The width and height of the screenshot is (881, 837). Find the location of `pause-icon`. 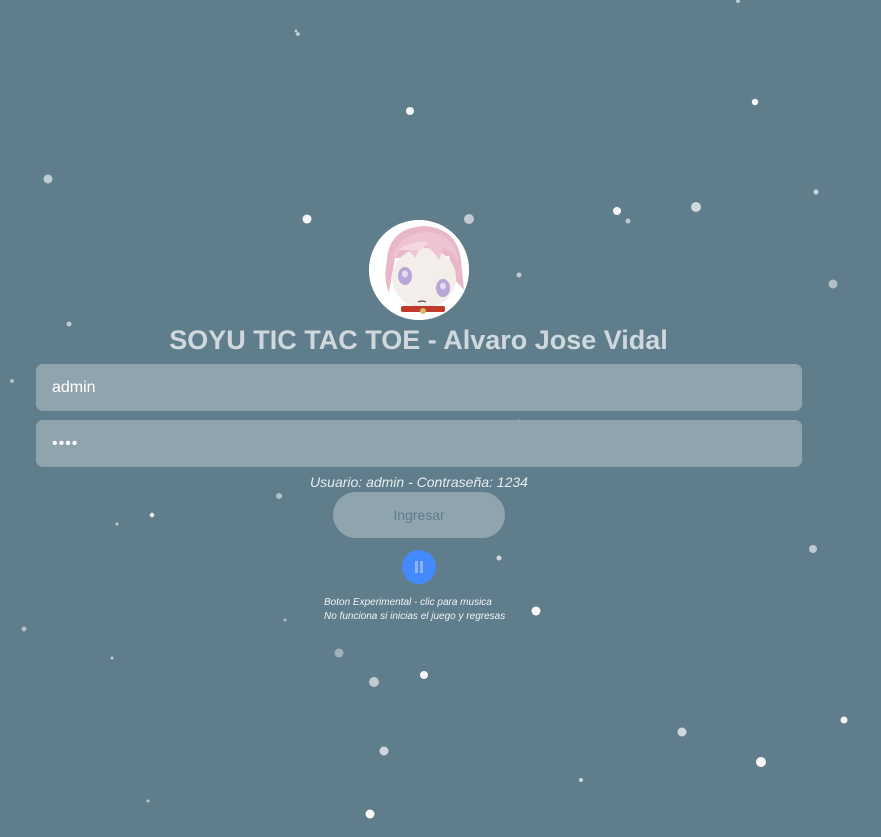

pause-icon is located at coordinates (419, 567).